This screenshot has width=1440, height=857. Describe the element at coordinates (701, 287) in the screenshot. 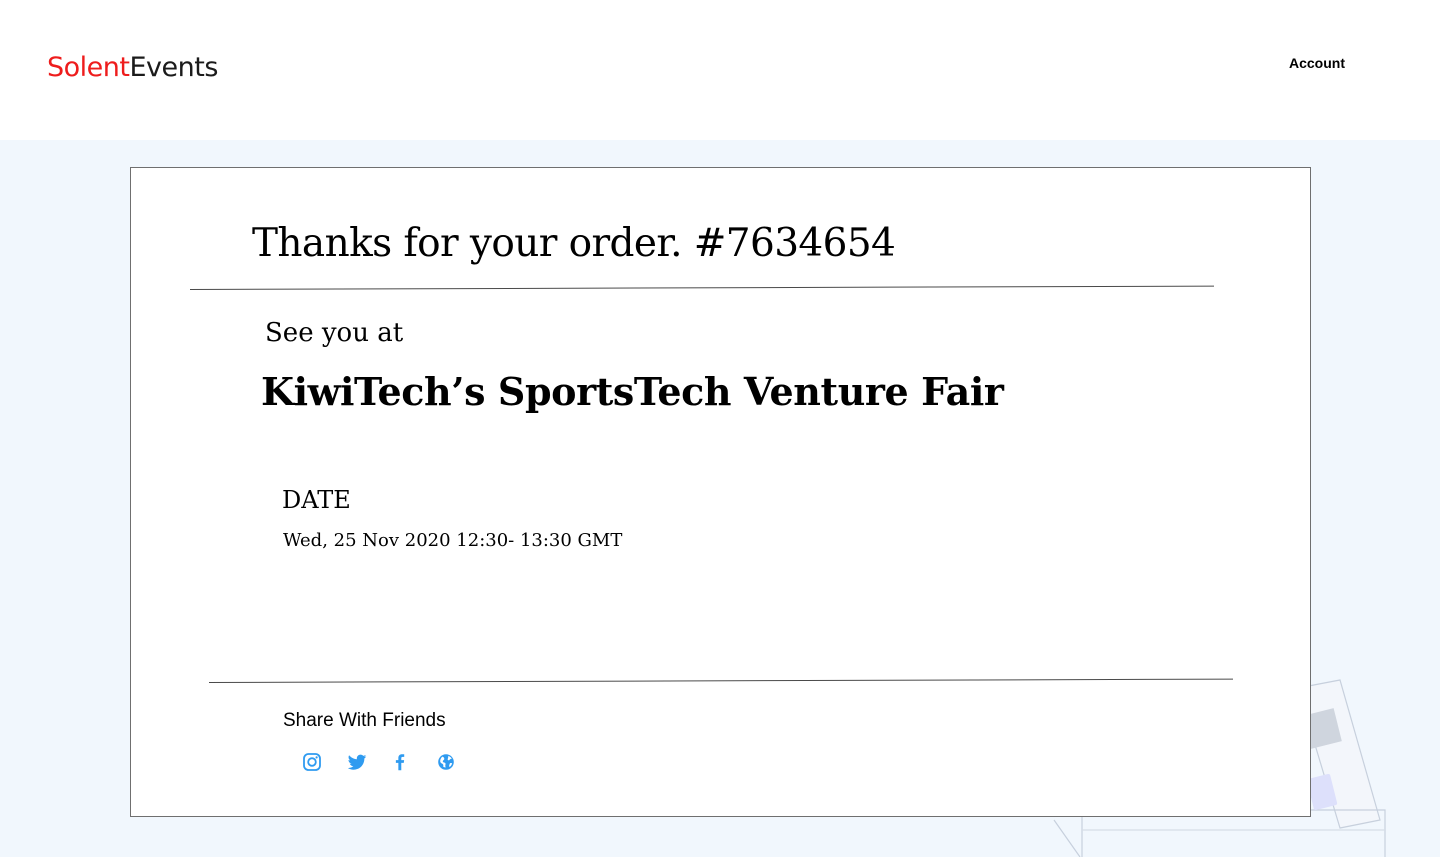

I see `title-divider` at that location.